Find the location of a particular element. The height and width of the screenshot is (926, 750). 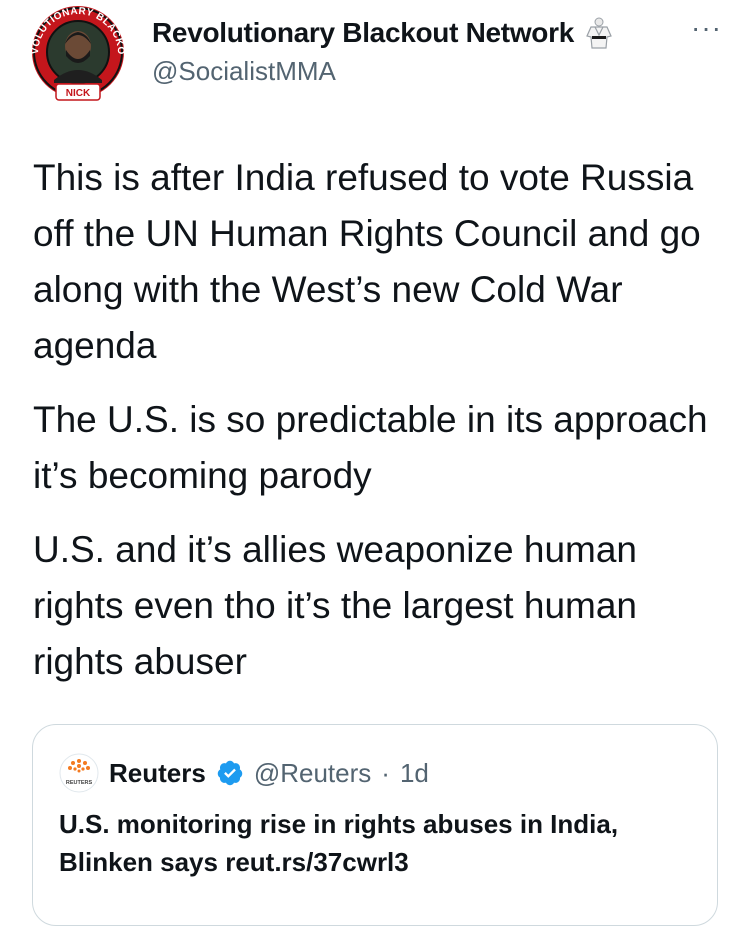

more-options-button: ··· is located at coordinates (706, 28).